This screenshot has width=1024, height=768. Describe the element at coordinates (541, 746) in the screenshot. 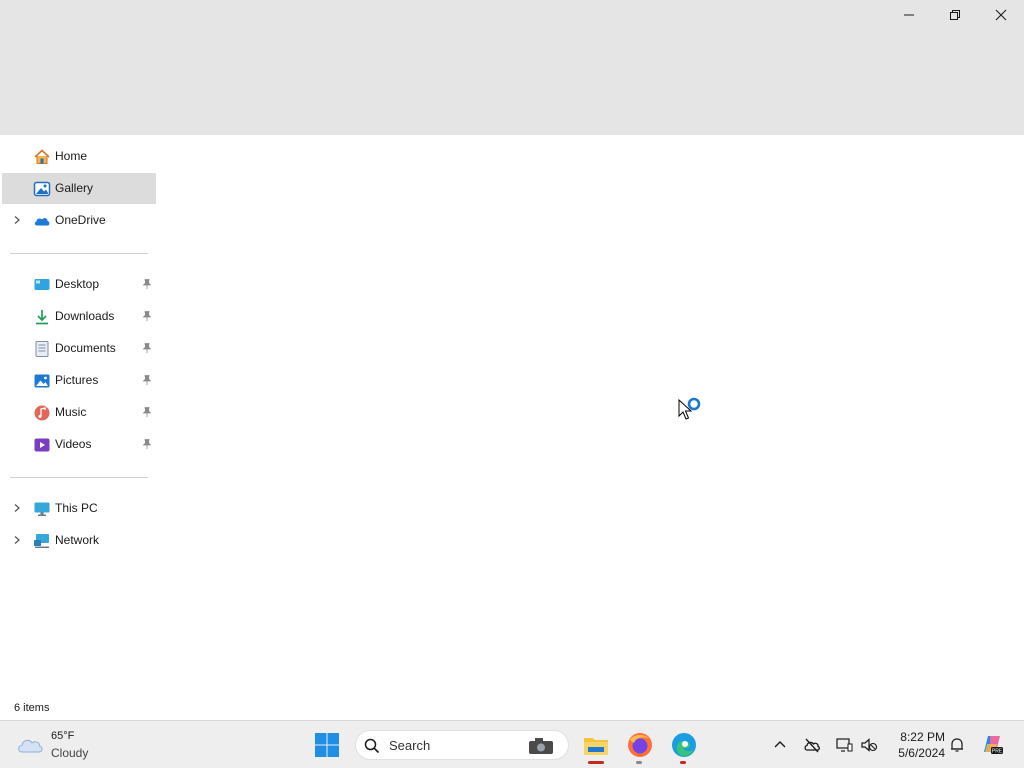

I see `search-highlight-icon` at that location.